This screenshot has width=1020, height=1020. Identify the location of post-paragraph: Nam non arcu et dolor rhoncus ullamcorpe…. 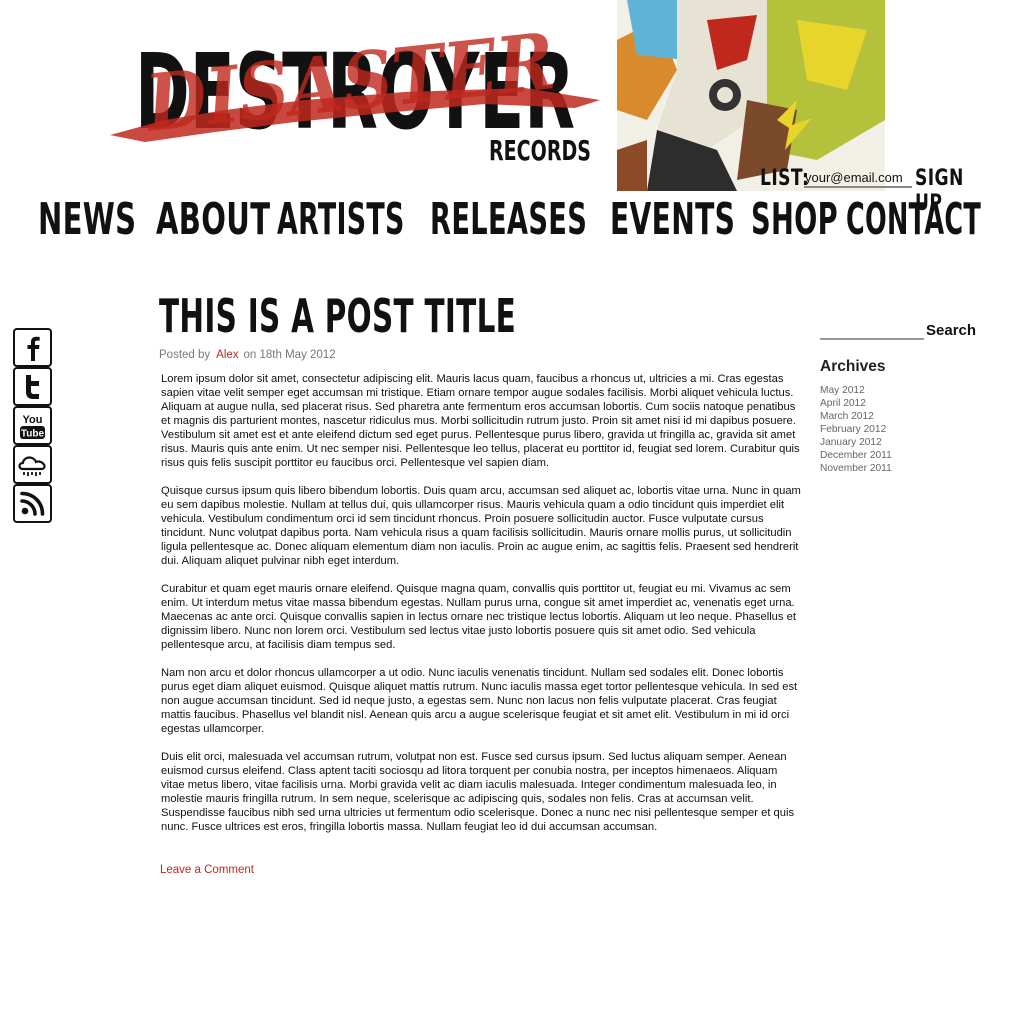
(479, 701).